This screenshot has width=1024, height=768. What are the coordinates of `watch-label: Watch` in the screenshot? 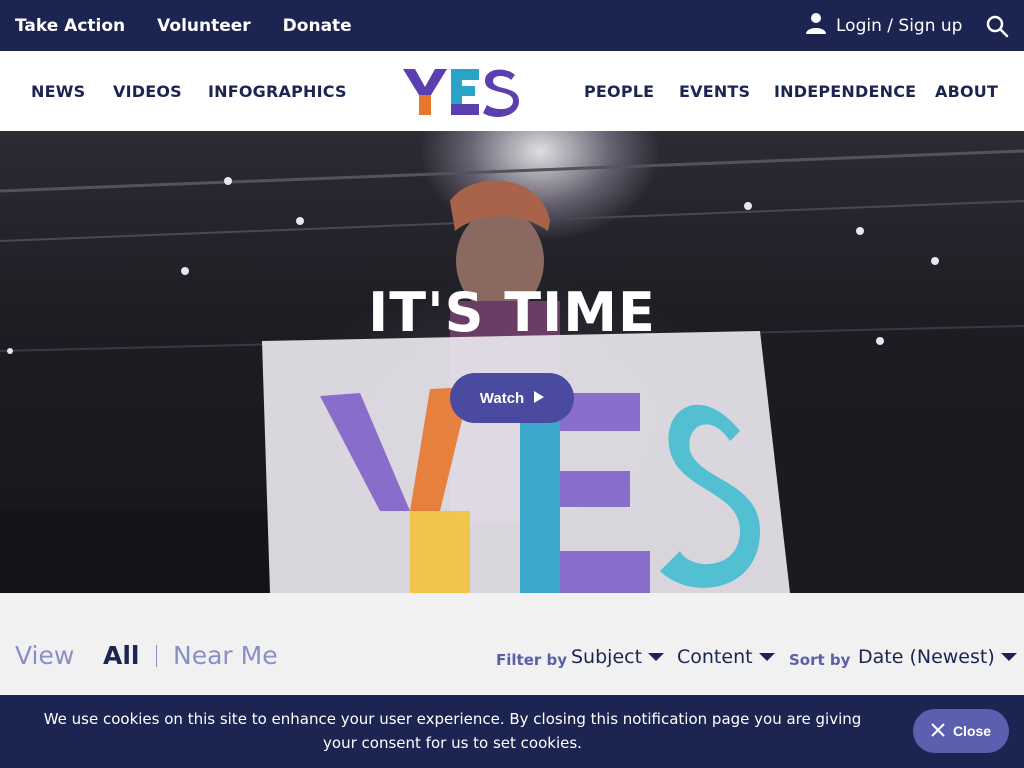 It's located at (502, 398).